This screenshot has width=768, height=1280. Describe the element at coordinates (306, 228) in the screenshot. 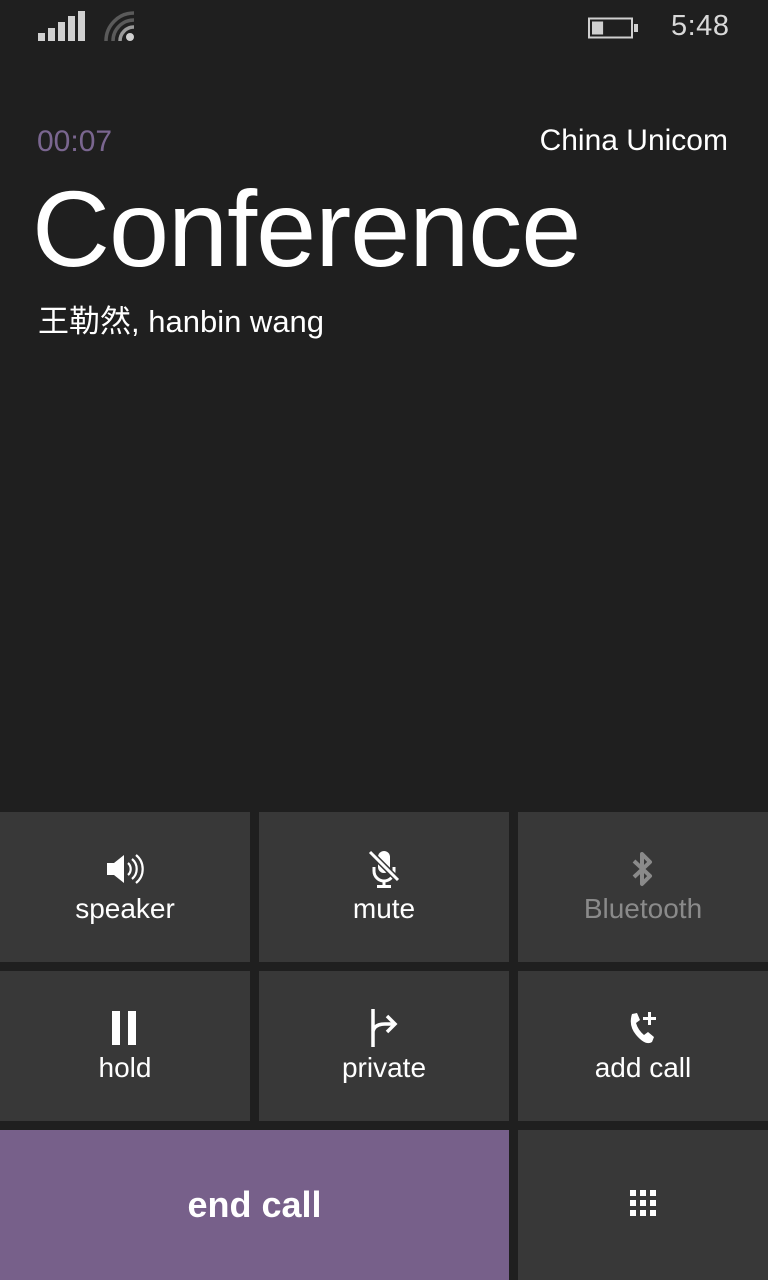

I see `call-title: Conference` at that location.